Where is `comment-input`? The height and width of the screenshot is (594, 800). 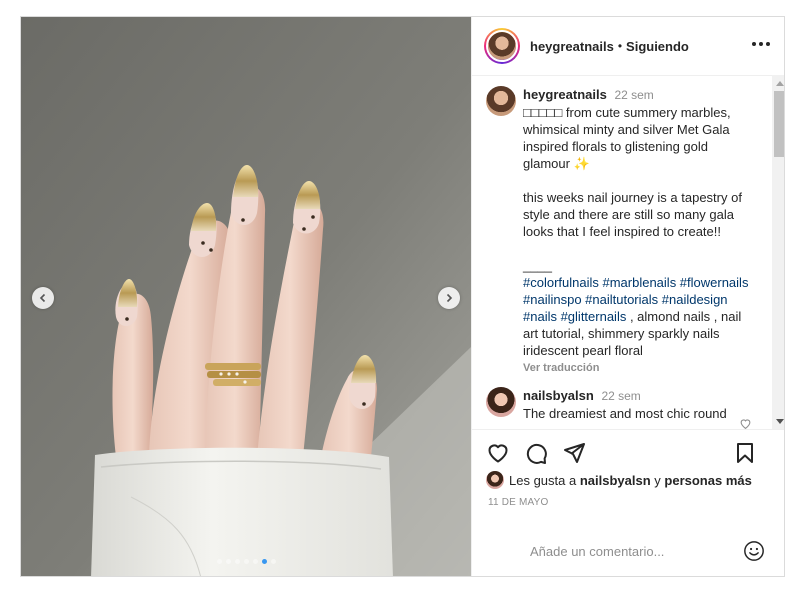
comment-input is located at coordinates (630, 551).